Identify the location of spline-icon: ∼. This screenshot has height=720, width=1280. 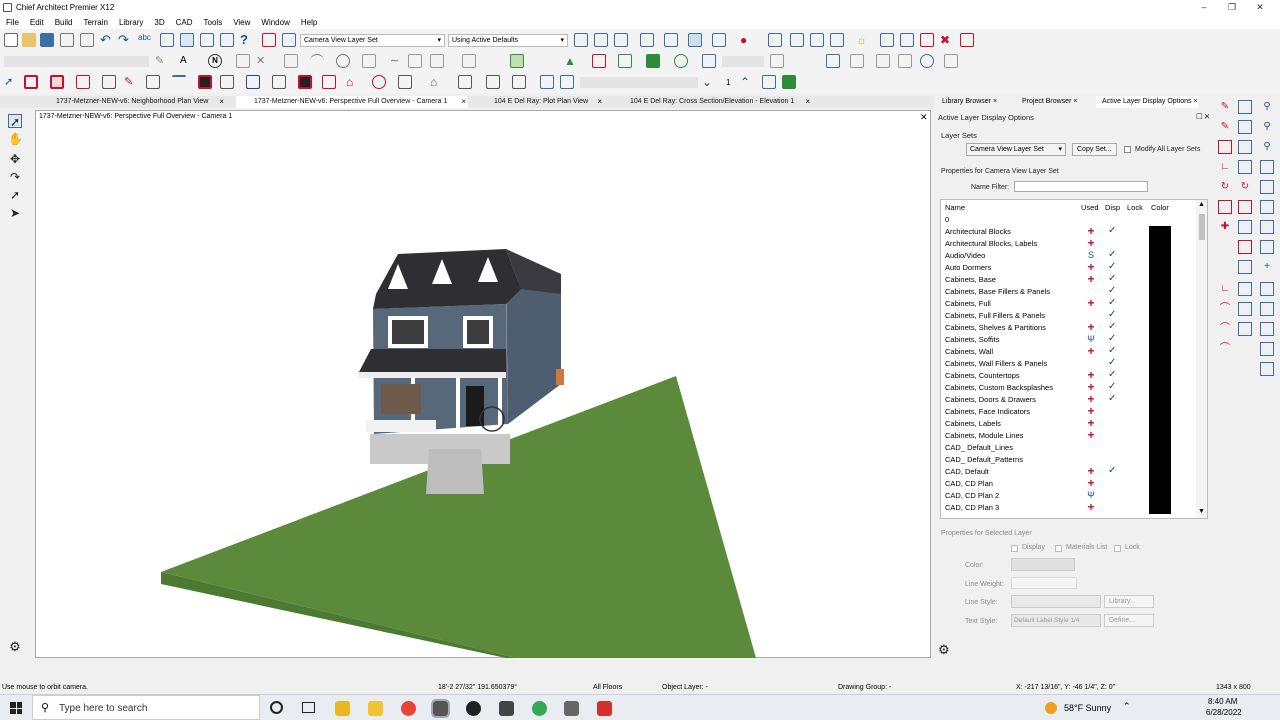
(397, 61).